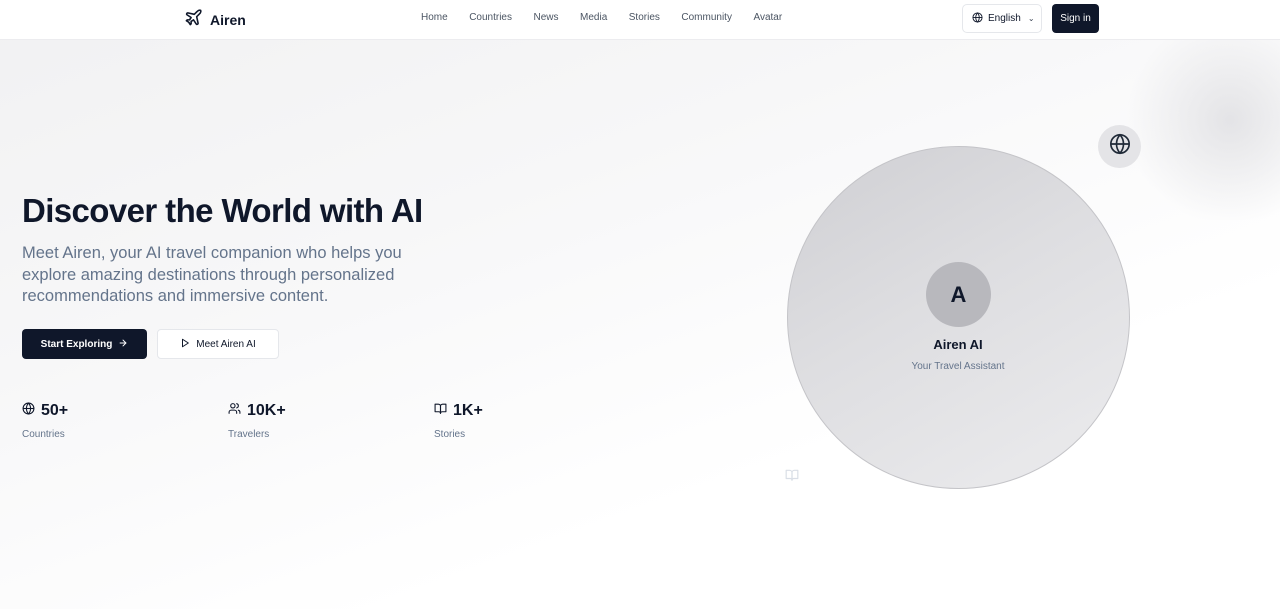 The width and height of the screenshot is (1280, 609). What do you see at coordinates (257, 421) in the screenshot?
I see `stat-travelers: 10K+ Travelers` at bounding box center [257, 421].